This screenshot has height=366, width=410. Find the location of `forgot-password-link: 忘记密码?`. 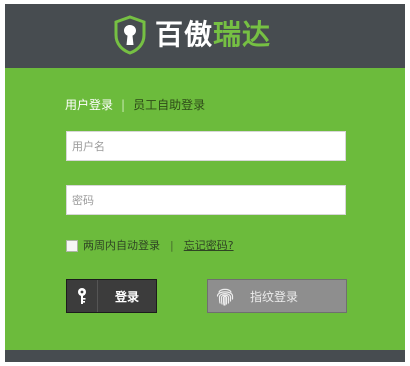

forgot-password-link: 忘记密码? is located at coordinates (209, 246).